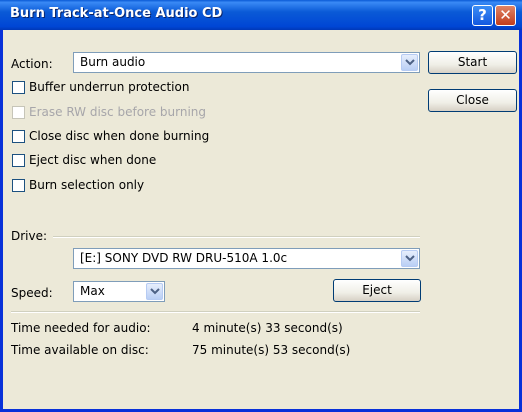 Image resolution: width=522 pixels, height=412 pixels. I want to click on window-close-button: ✕, so click(505, 15).